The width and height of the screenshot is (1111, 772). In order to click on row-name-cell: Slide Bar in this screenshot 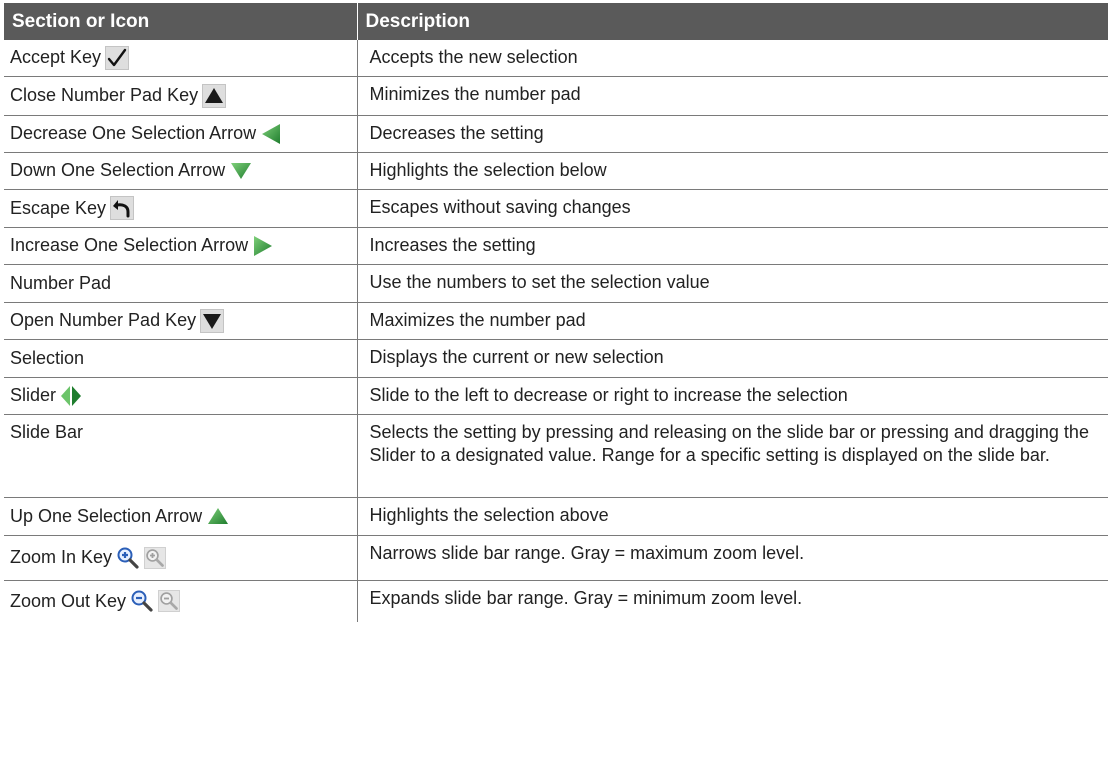, I will do `click(181, 456)`.